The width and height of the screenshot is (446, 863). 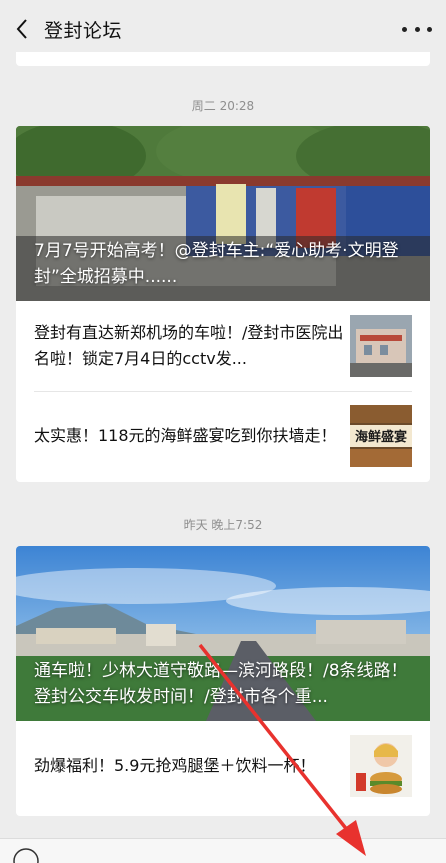 I want to click on timestamp: 昨天 晚上7:52, so click(x=223, y=525).